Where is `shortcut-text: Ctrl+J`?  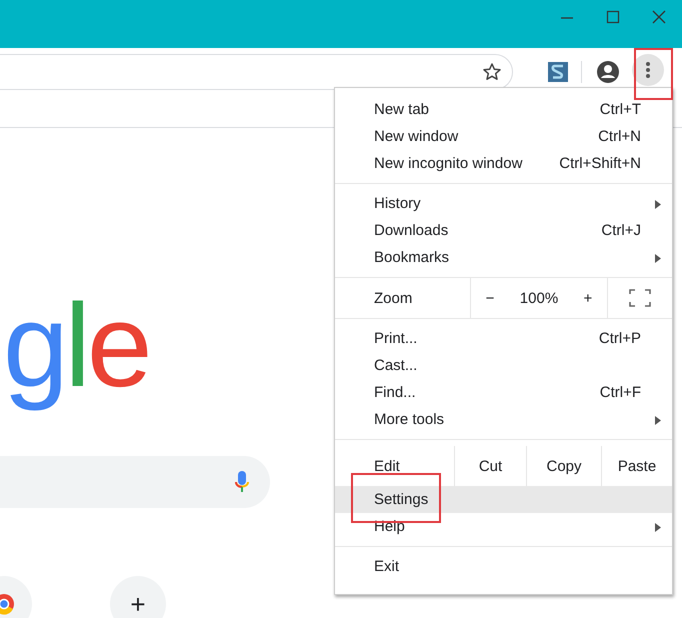 shortcut-text: Ctrl+J is located at coordinates (621, 230).